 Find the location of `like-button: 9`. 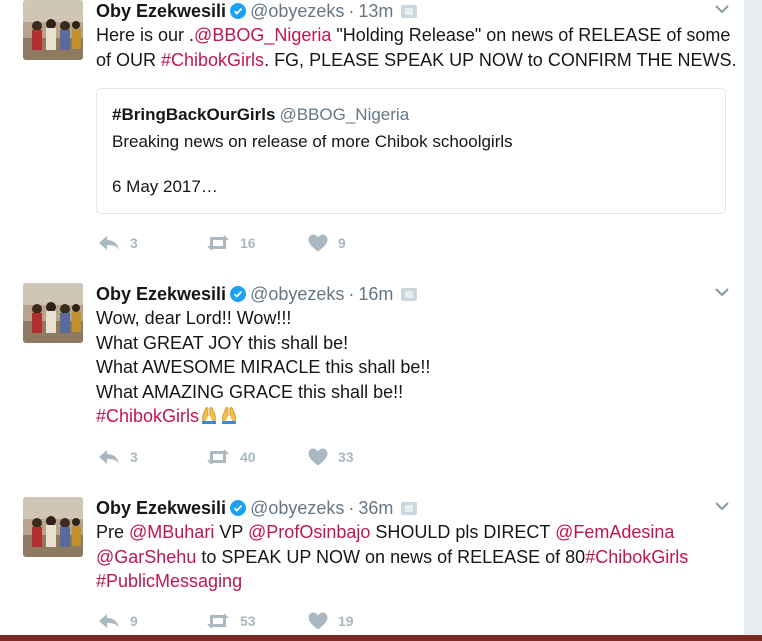

like-button: 9 is located at coordinates (327, 243).